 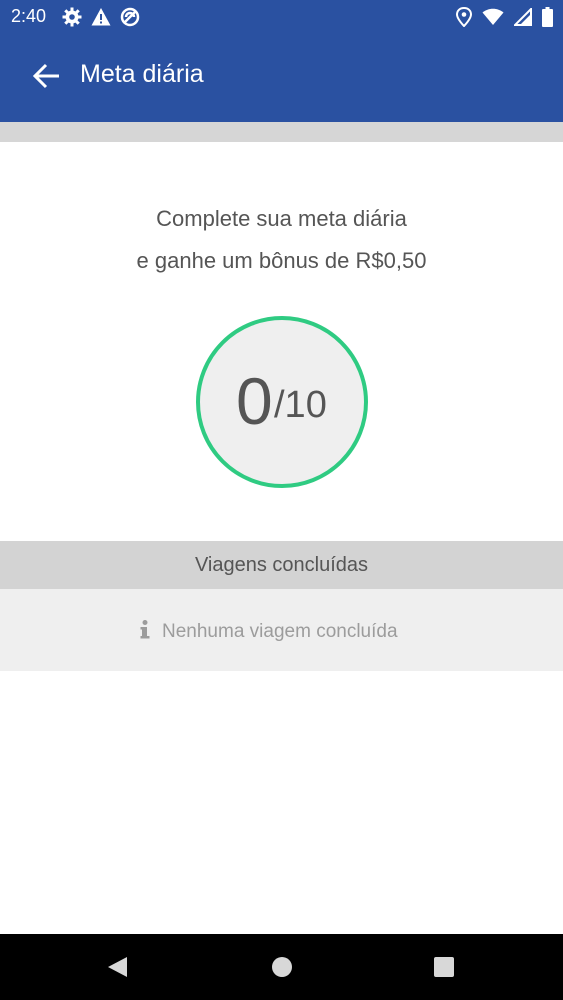 I want to click on battery-icon, so click(x=547, y=17).